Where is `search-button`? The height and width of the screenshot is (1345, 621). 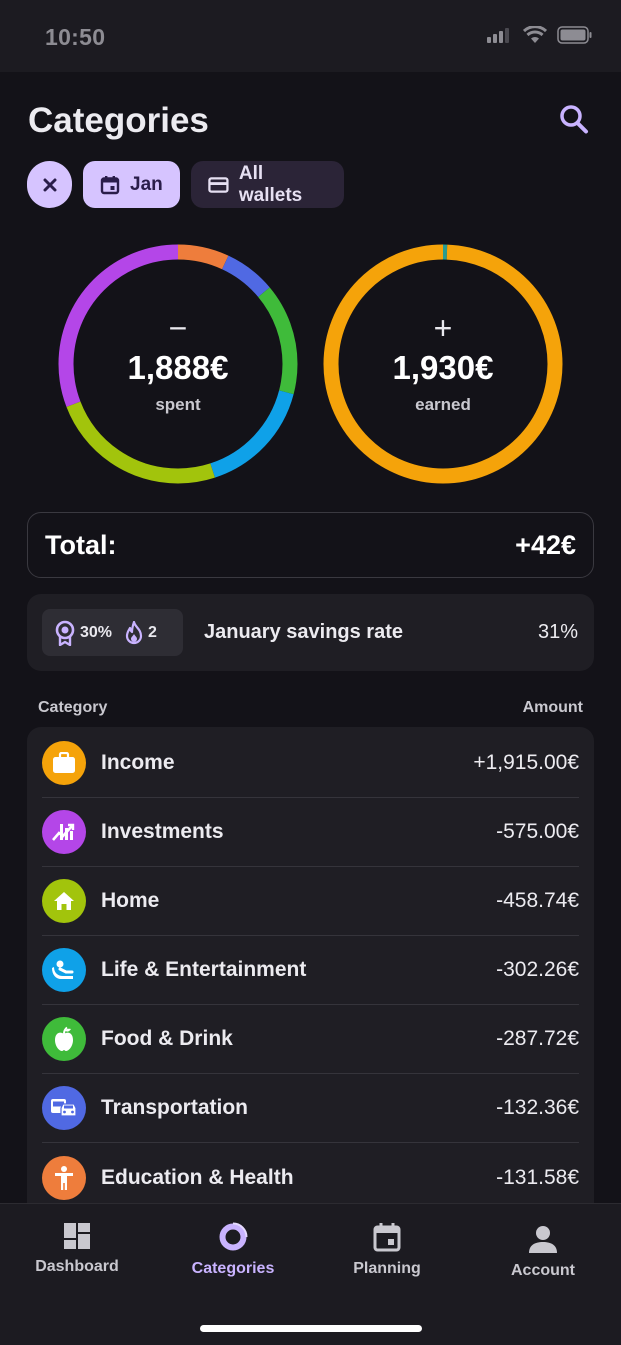
search-button is located at coordinates (574, 120).